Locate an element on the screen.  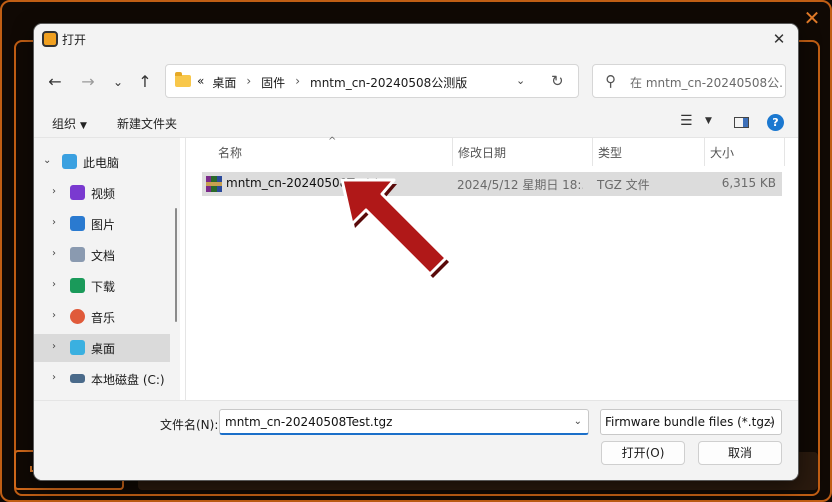
filename-input: mntm_cn-20240508Test.tgz ⌄ is located at coordinates (404, 422).